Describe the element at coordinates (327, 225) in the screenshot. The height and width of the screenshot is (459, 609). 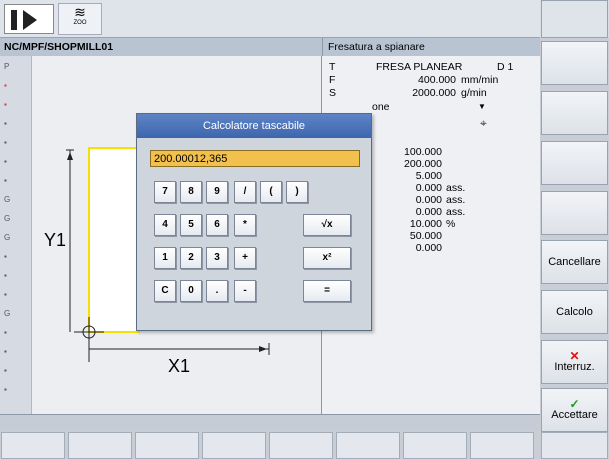
I see `calc-key: √x` at that location.